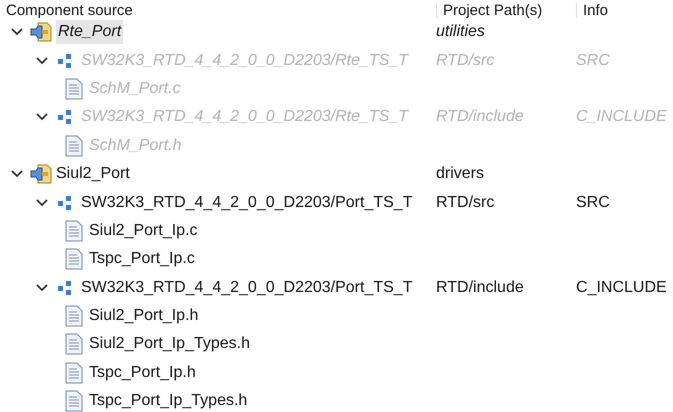 This screenshot has height=412, width=673. What do you see at coordinates (90, 32) in the screenshot?
I see `tree-item: Rte_Port` at bounding box center [90, 32].